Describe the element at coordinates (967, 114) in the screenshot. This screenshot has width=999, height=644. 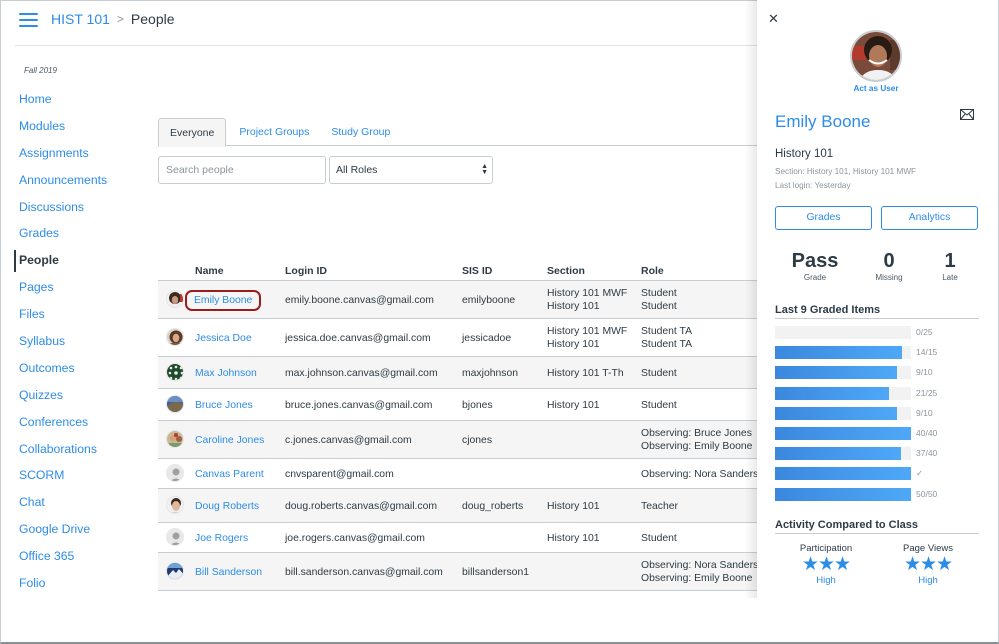
I see `envelope-icon` at that location.